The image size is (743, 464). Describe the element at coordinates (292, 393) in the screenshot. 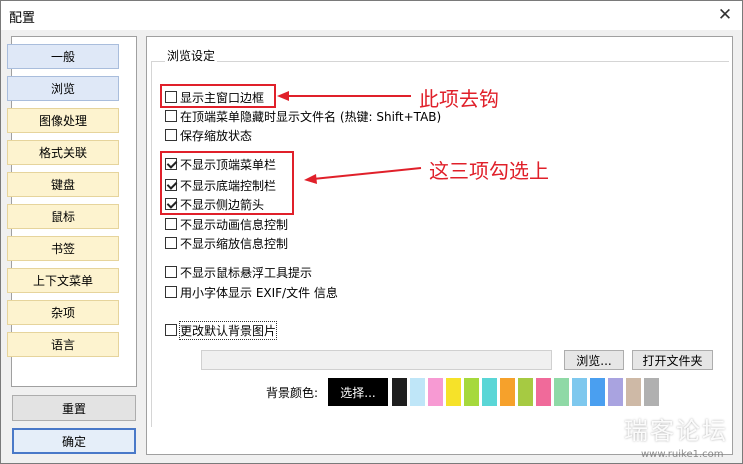

I see `background-color-label: 背景颜色:` at that location.